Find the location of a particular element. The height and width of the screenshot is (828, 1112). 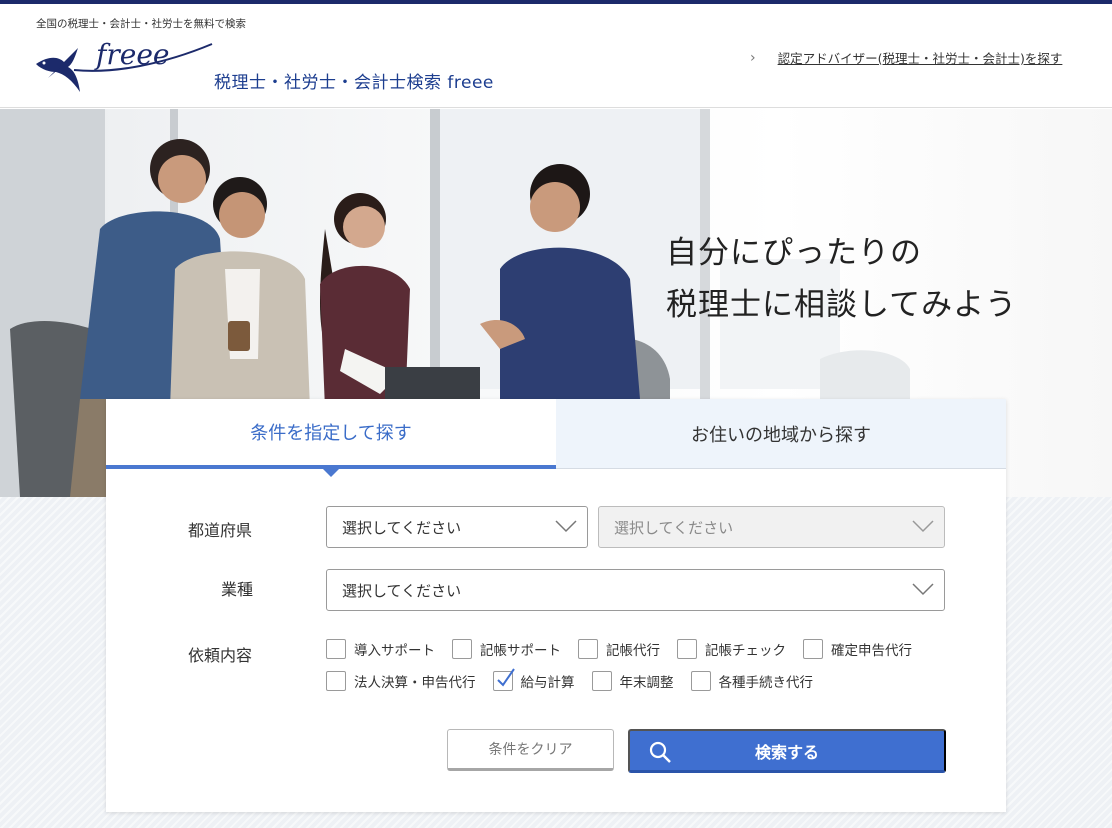

hero-headline-line2: 税理士に相談してみよう is located at coordinates (842, 305).